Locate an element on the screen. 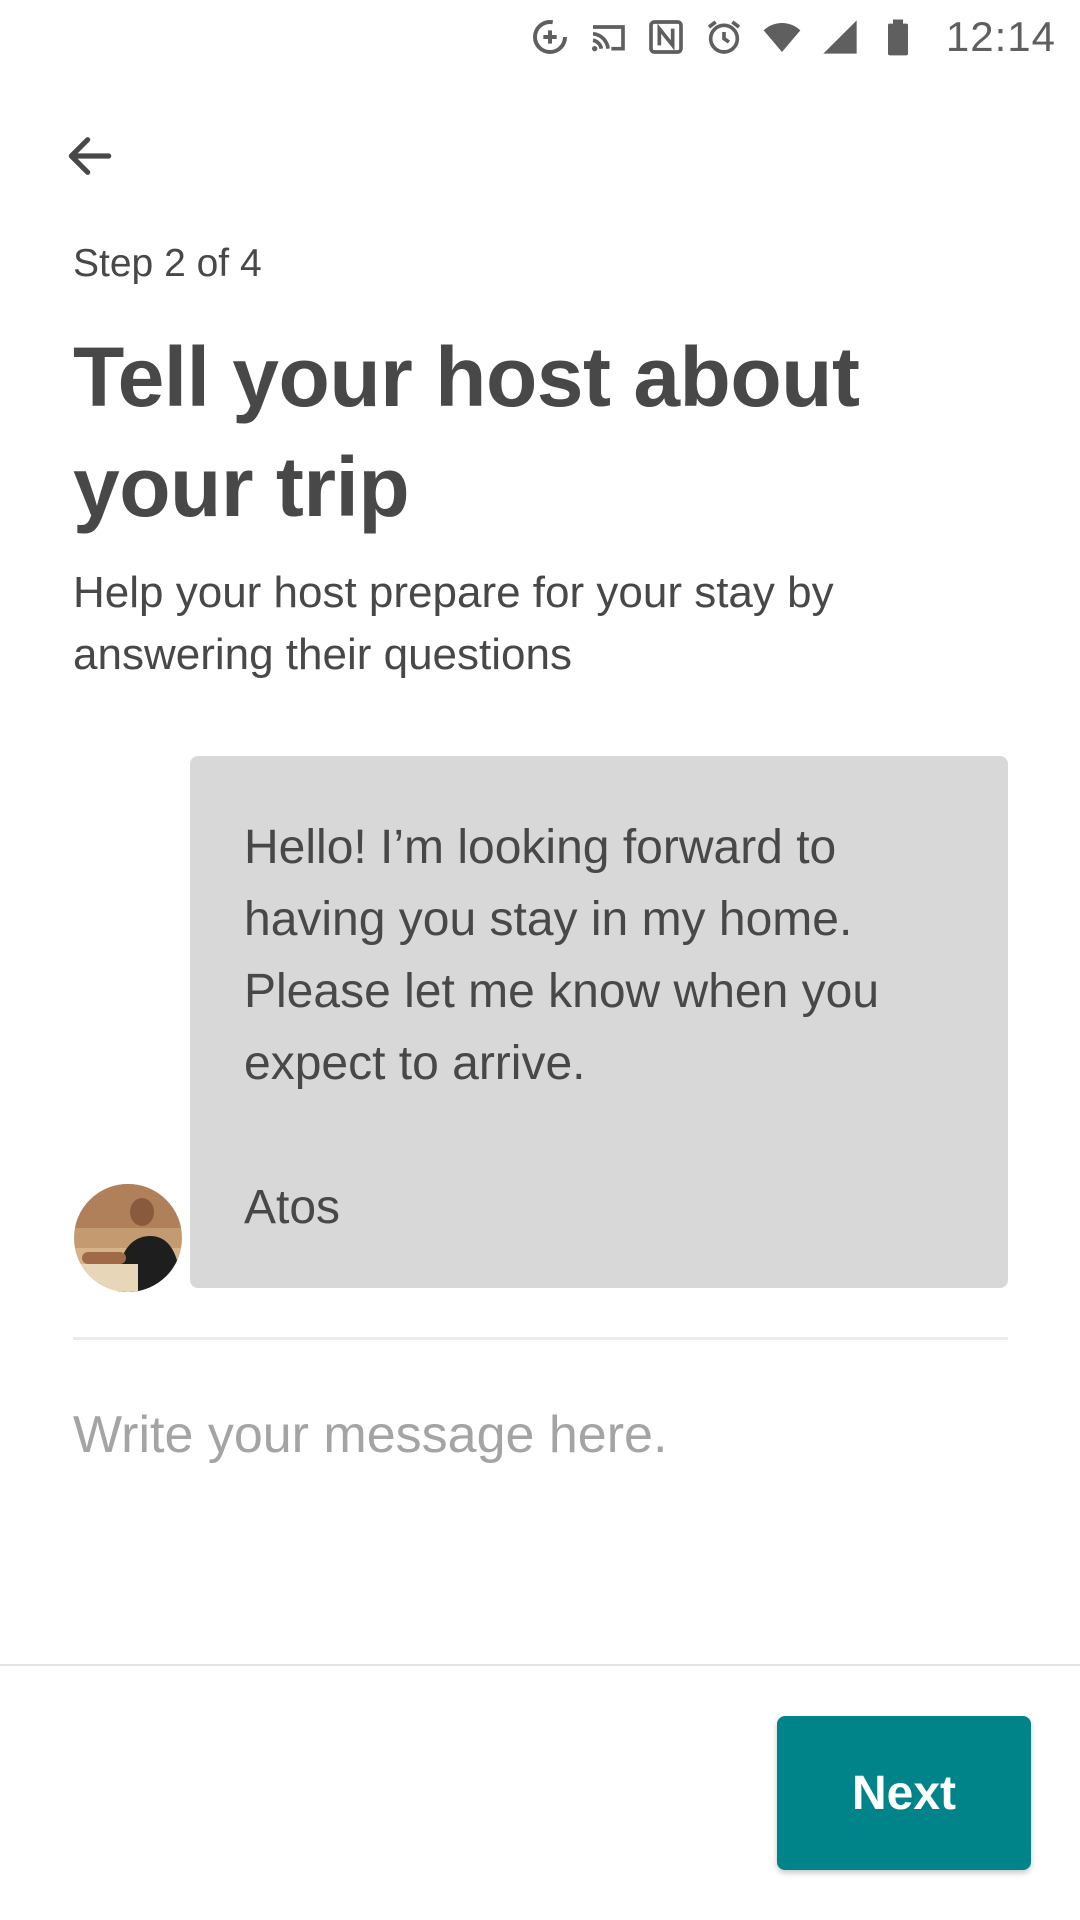  back-button is located at coordinates (102, 158).